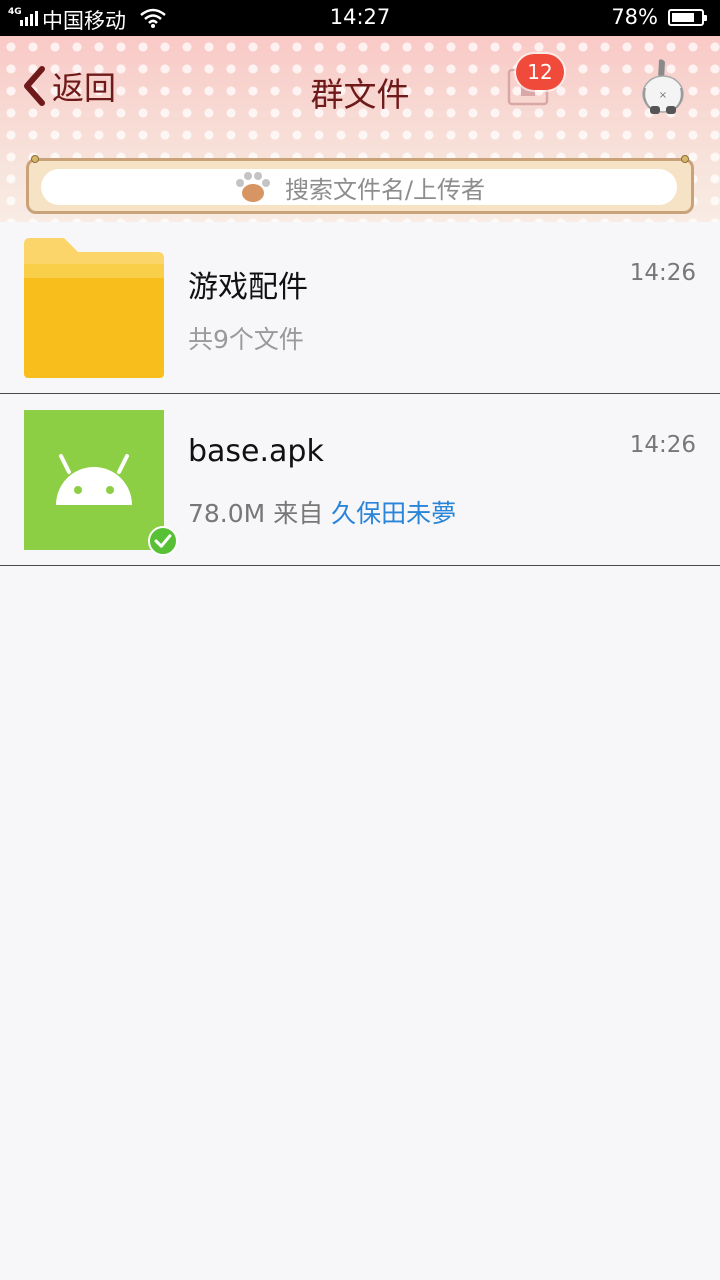 The image size is (720, 1280). What do you see at coordinates (252, 187) in the screenshot?
I see `paw-icon` at bounding box center [252, 187].